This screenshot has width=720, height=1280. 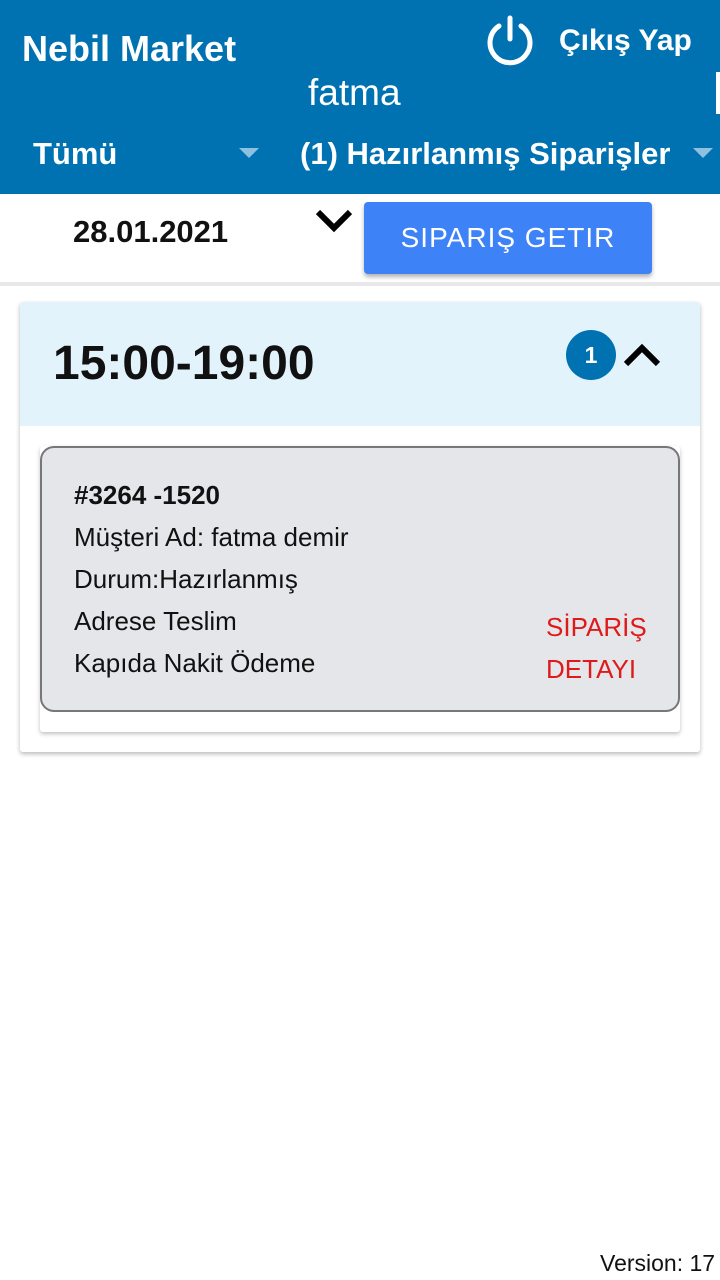 I want to click on order-customer: Müşteri Ad: fatma demir, so click(x=211, y=537).